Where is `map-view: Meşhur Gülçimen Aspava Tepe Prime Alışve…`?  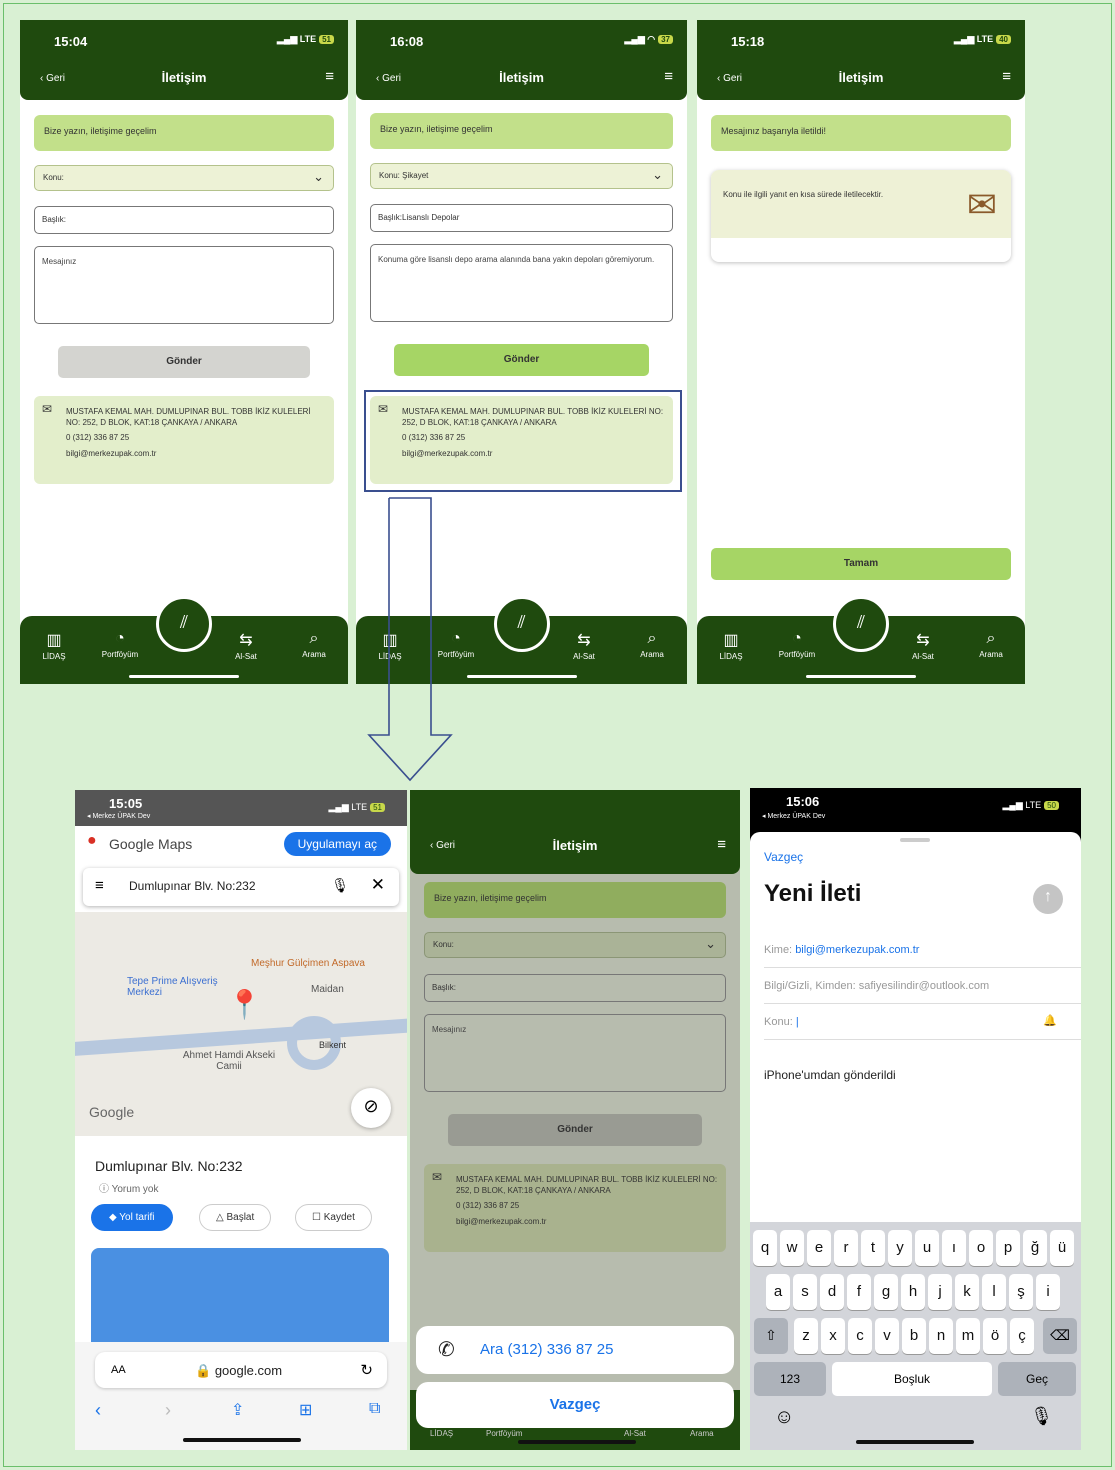
map-view: Meşhur Gülçimen Aspava Tepe Prime Alışve… is located at coordinates (241, 1024).